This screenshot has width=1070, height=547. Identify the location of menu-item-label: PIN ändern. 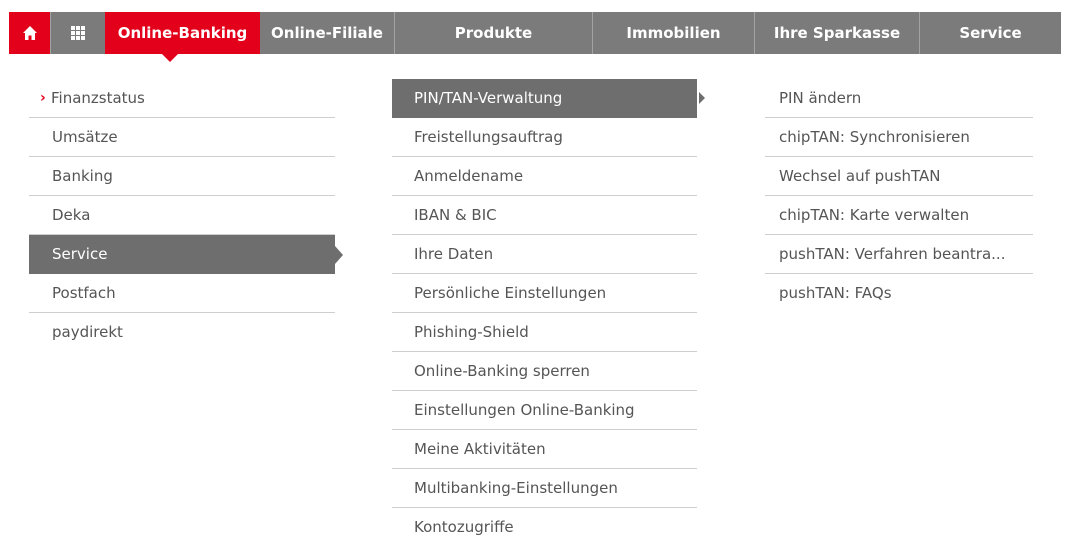
(820, 98).